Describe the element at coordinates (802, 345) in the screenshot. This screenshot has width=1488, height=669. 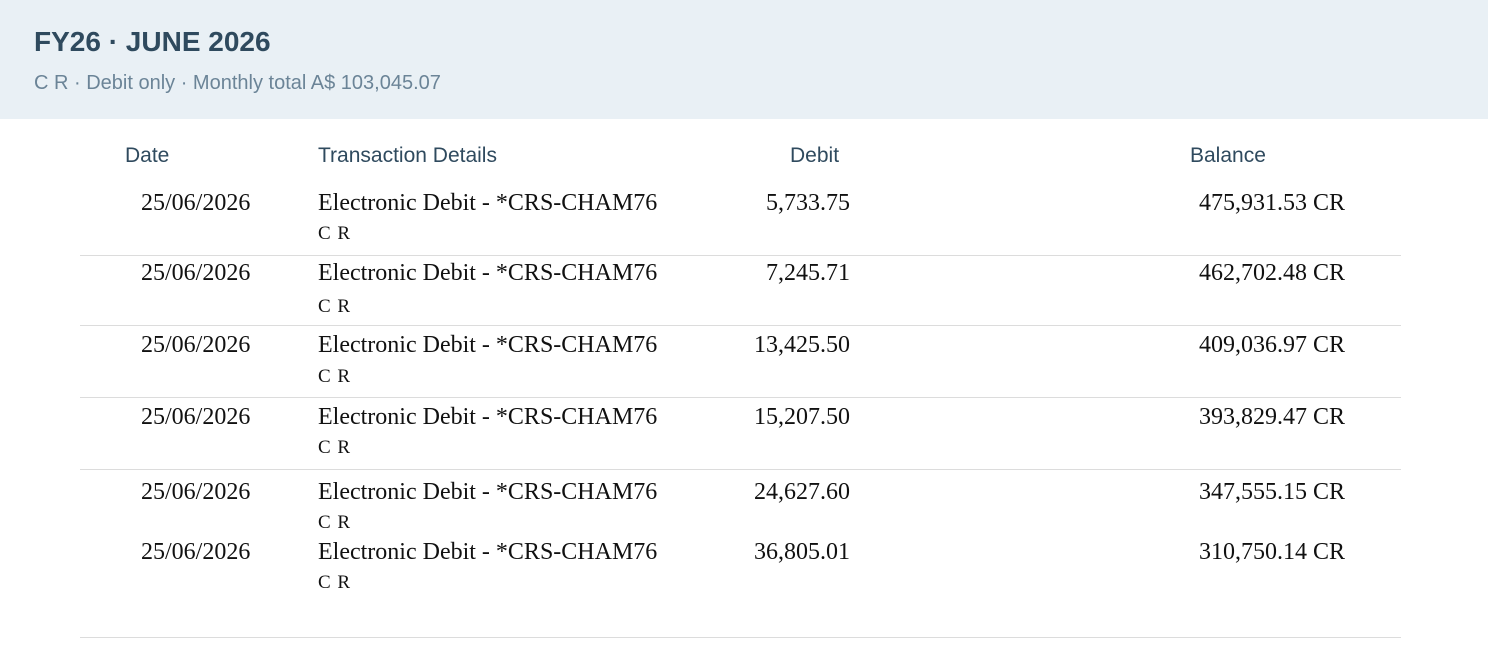
I see `row-debit: 13,425.50` at that location.